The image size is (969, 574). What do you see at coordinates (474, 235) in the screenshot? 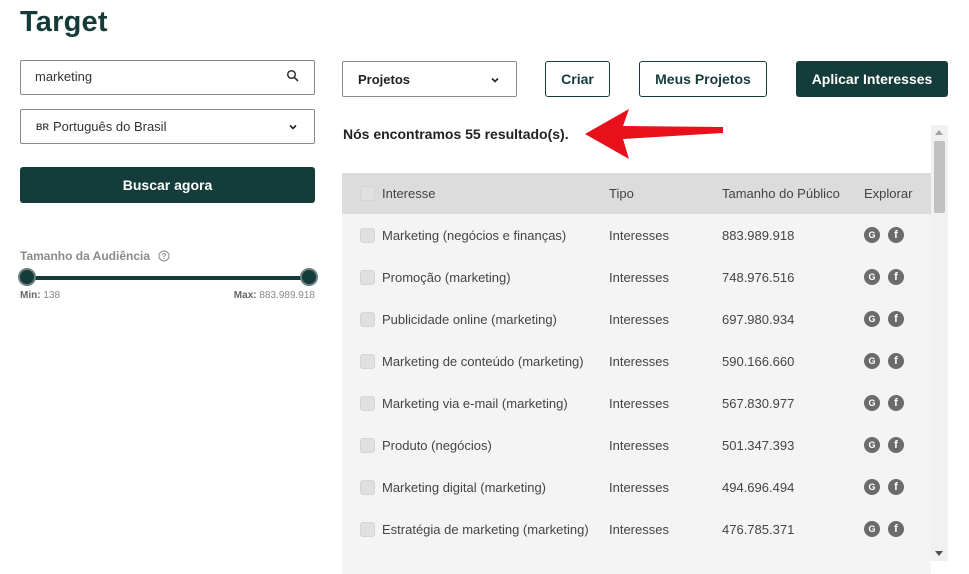
I see `row-interest: Marketing (negócios e finanças)` at bounding box center [474, 235].